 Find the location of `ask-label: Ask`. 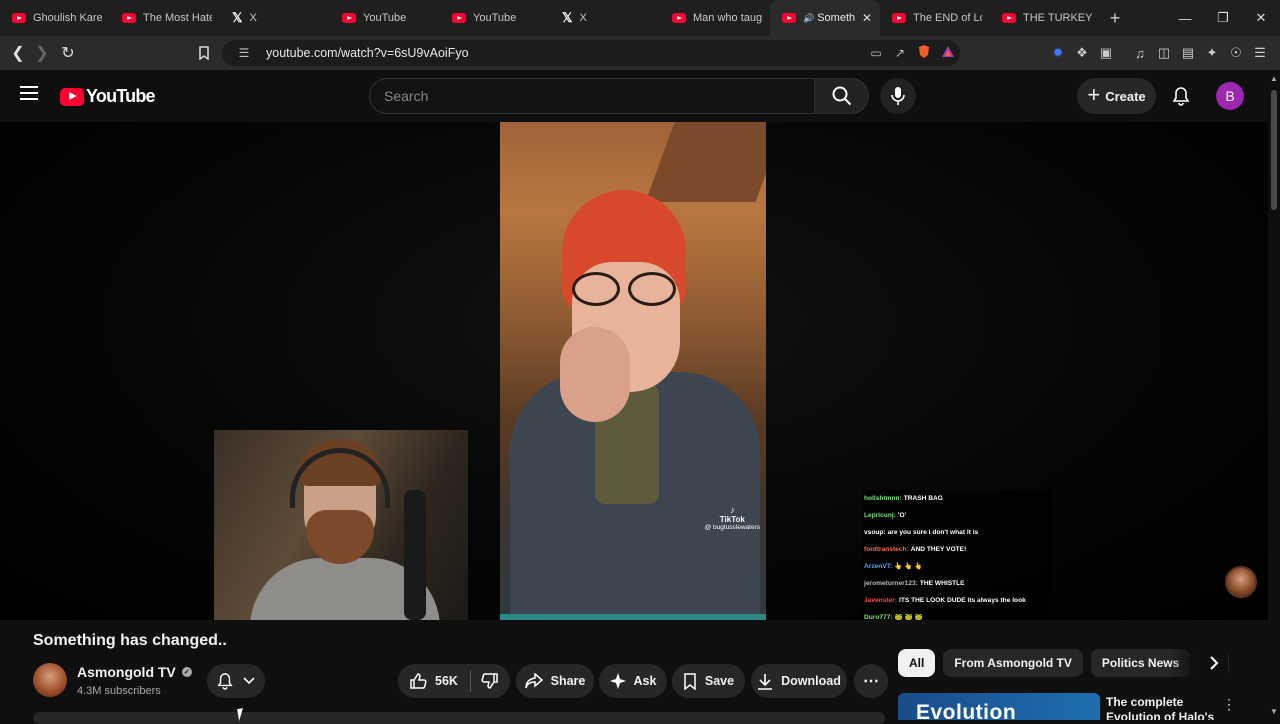

ask-label: Ask is located at coordinates (645, 681).